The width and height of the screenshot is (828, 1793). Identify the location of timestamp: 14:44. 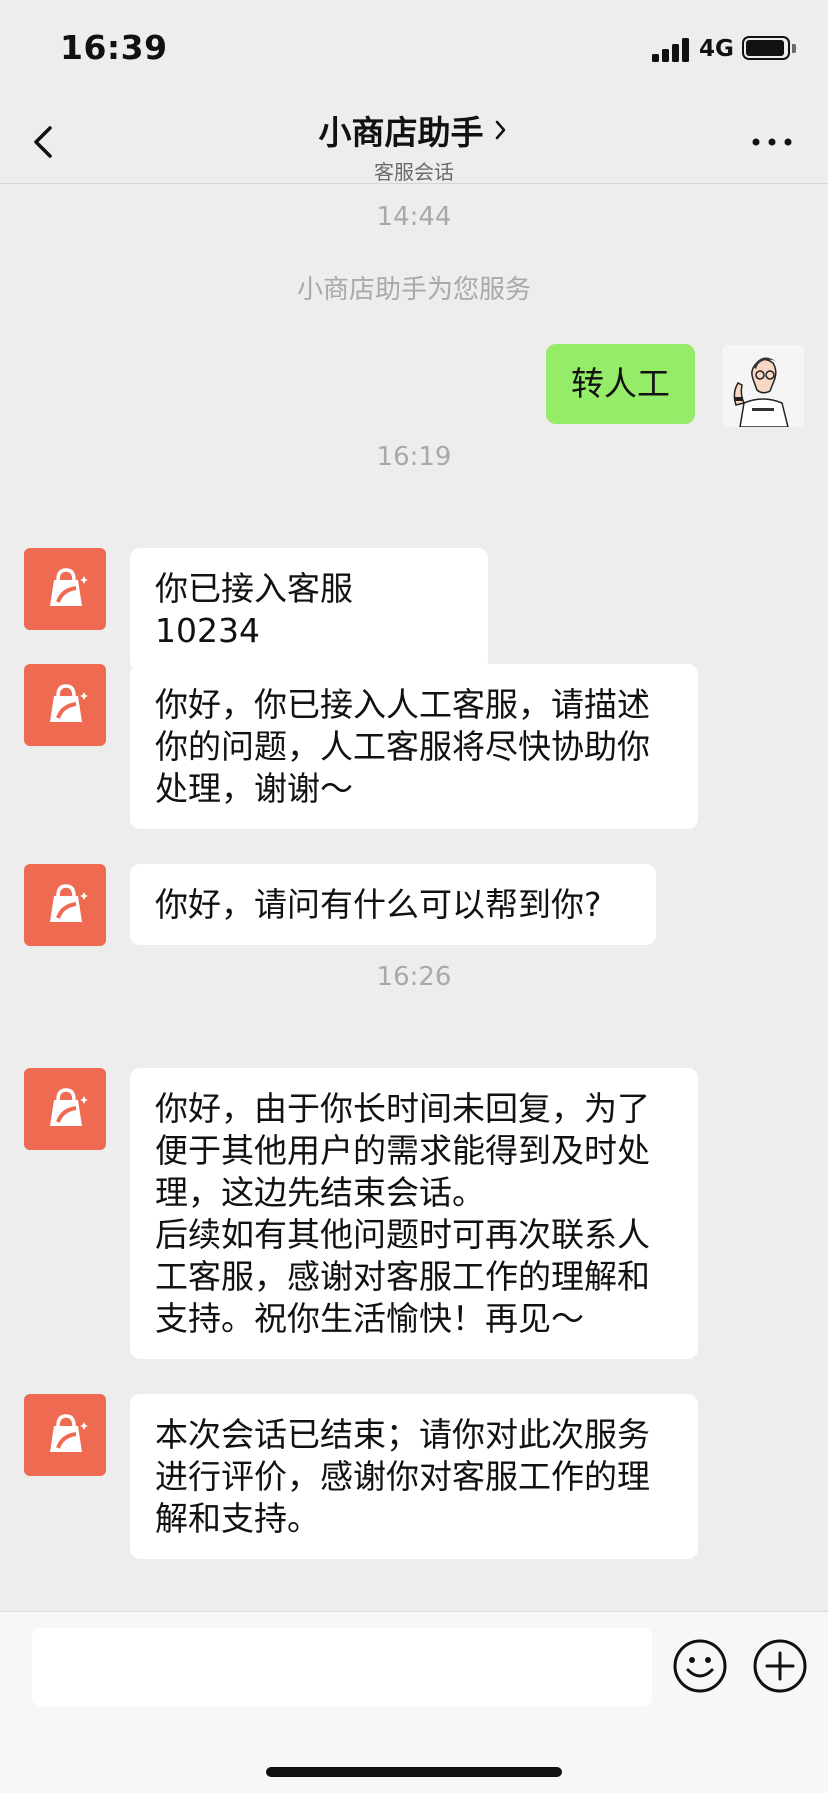
(414, 217).